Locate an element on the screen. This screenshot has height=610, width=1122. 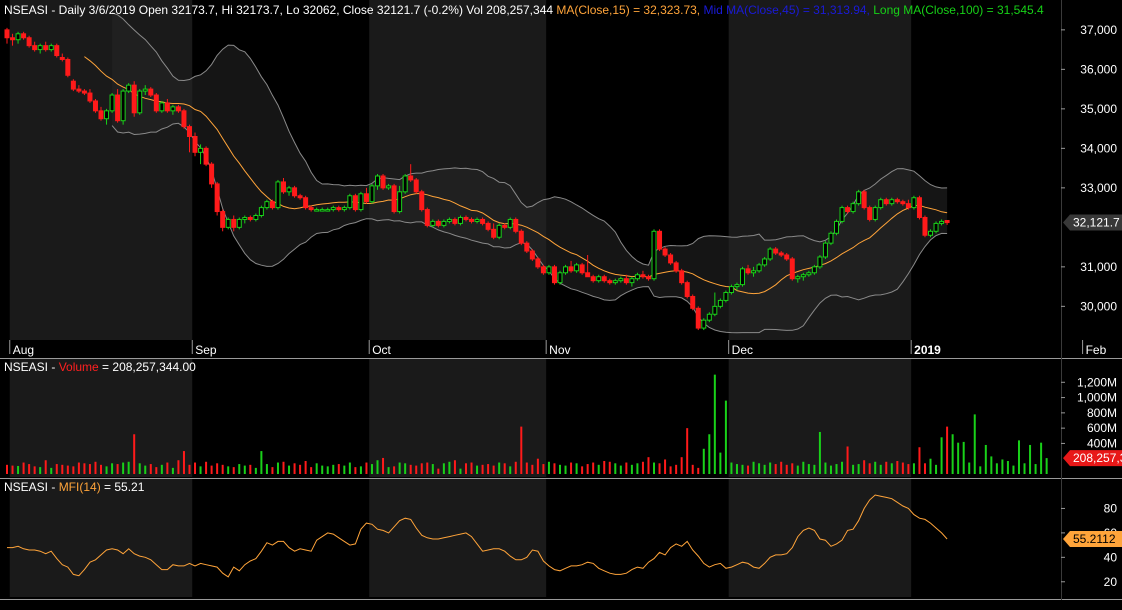
axis-tick-label: 36,000 is located at coordinates (1098, 69).